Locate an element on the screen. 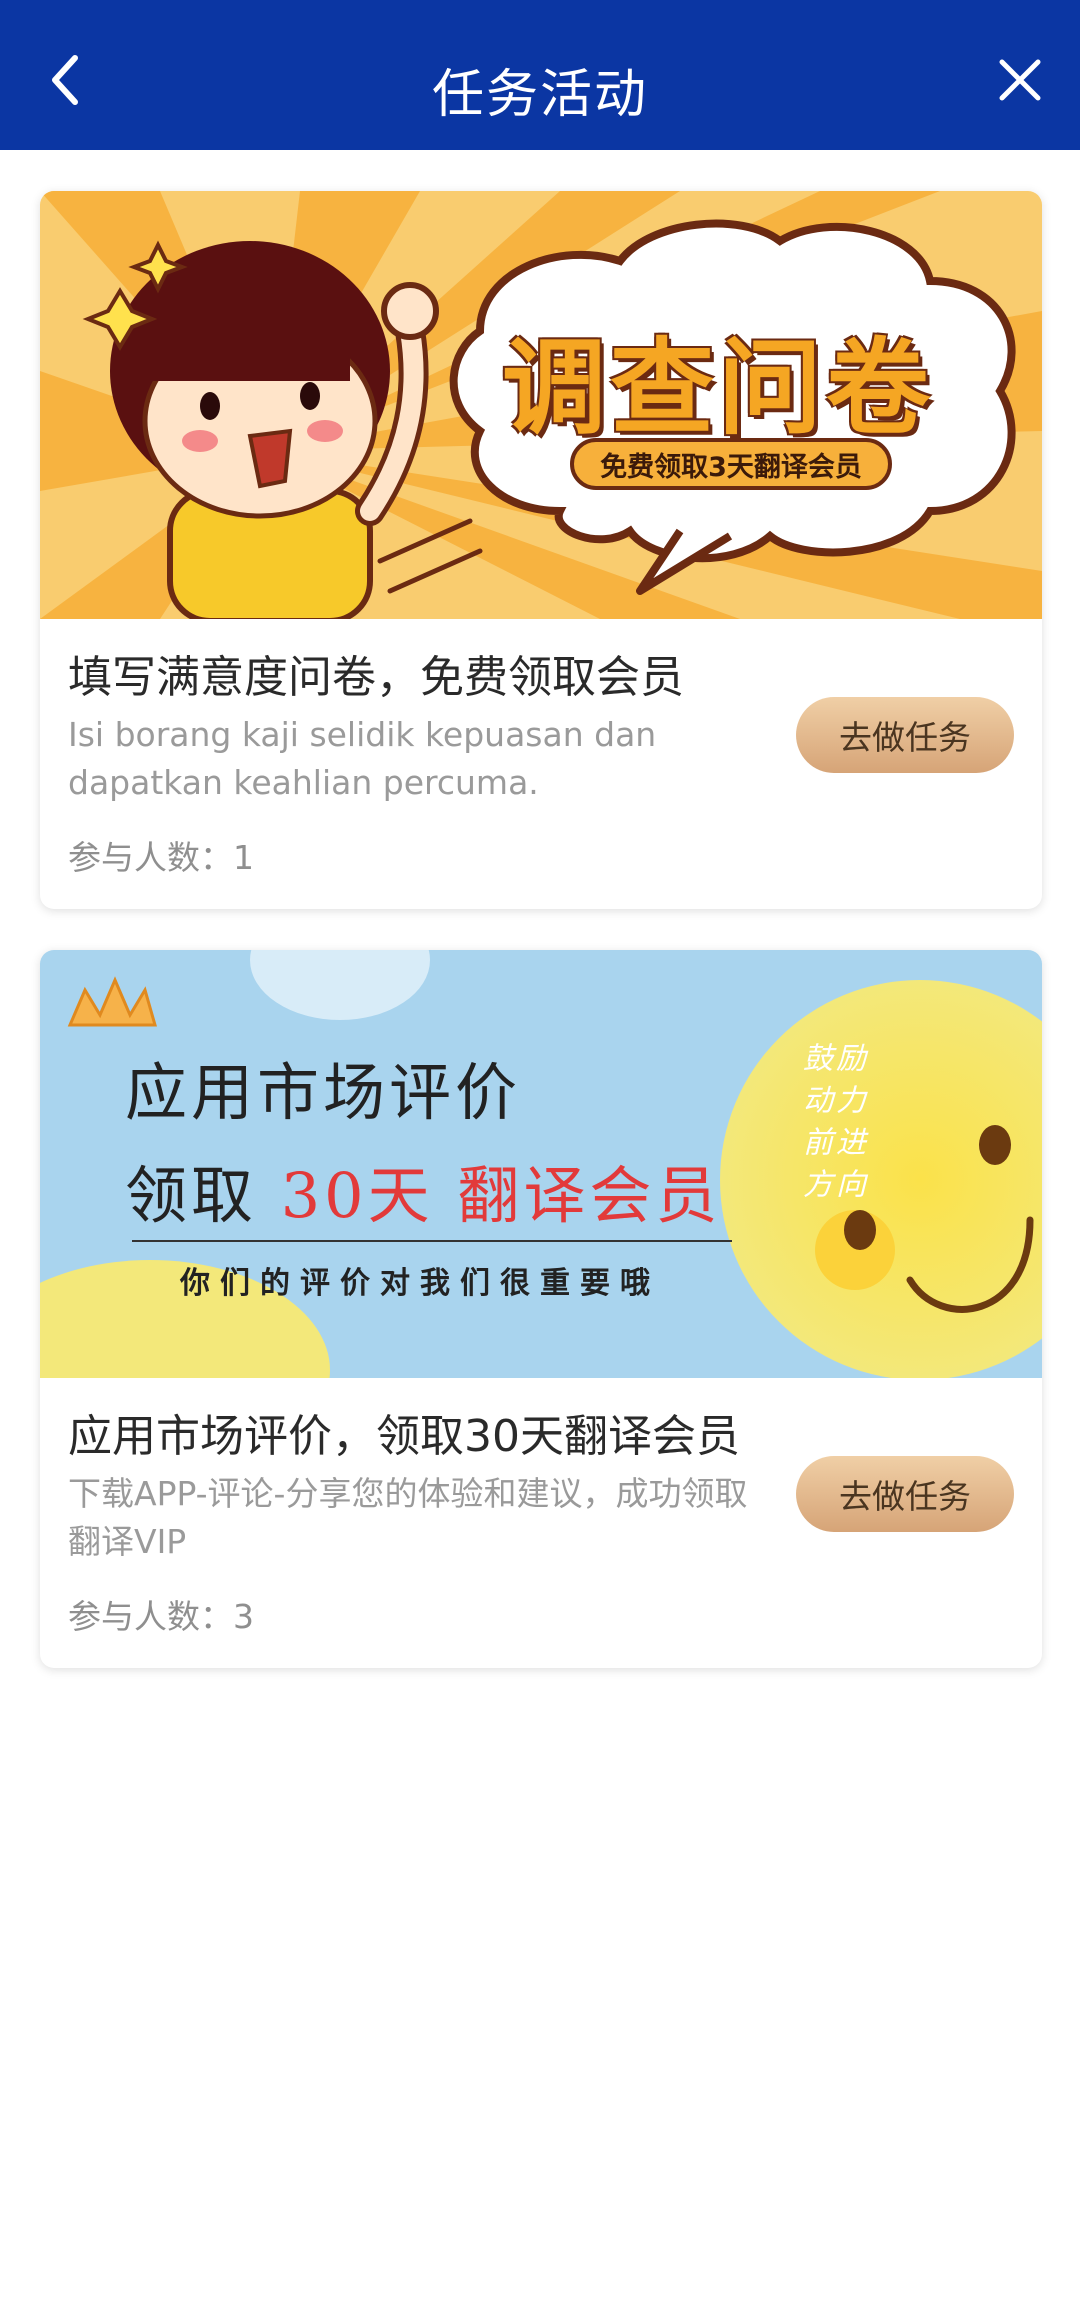 The height and width of the screenshot is (2314, 1080). review-banner-line2: 领取 30天 翻译会员 is located at coordinates (423, 1190).